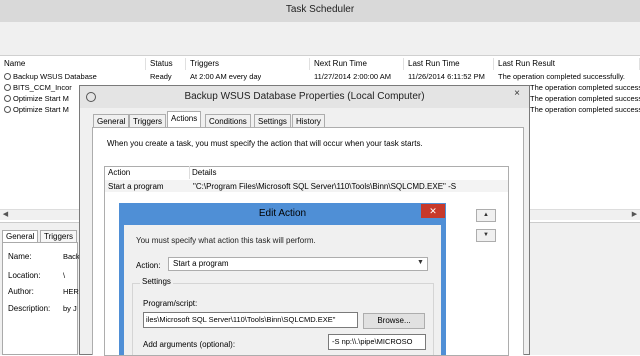 The height and width of the screenshot is (356, 640). I want to click on column-header-next-run: Next Run Time, so click(357, 64).